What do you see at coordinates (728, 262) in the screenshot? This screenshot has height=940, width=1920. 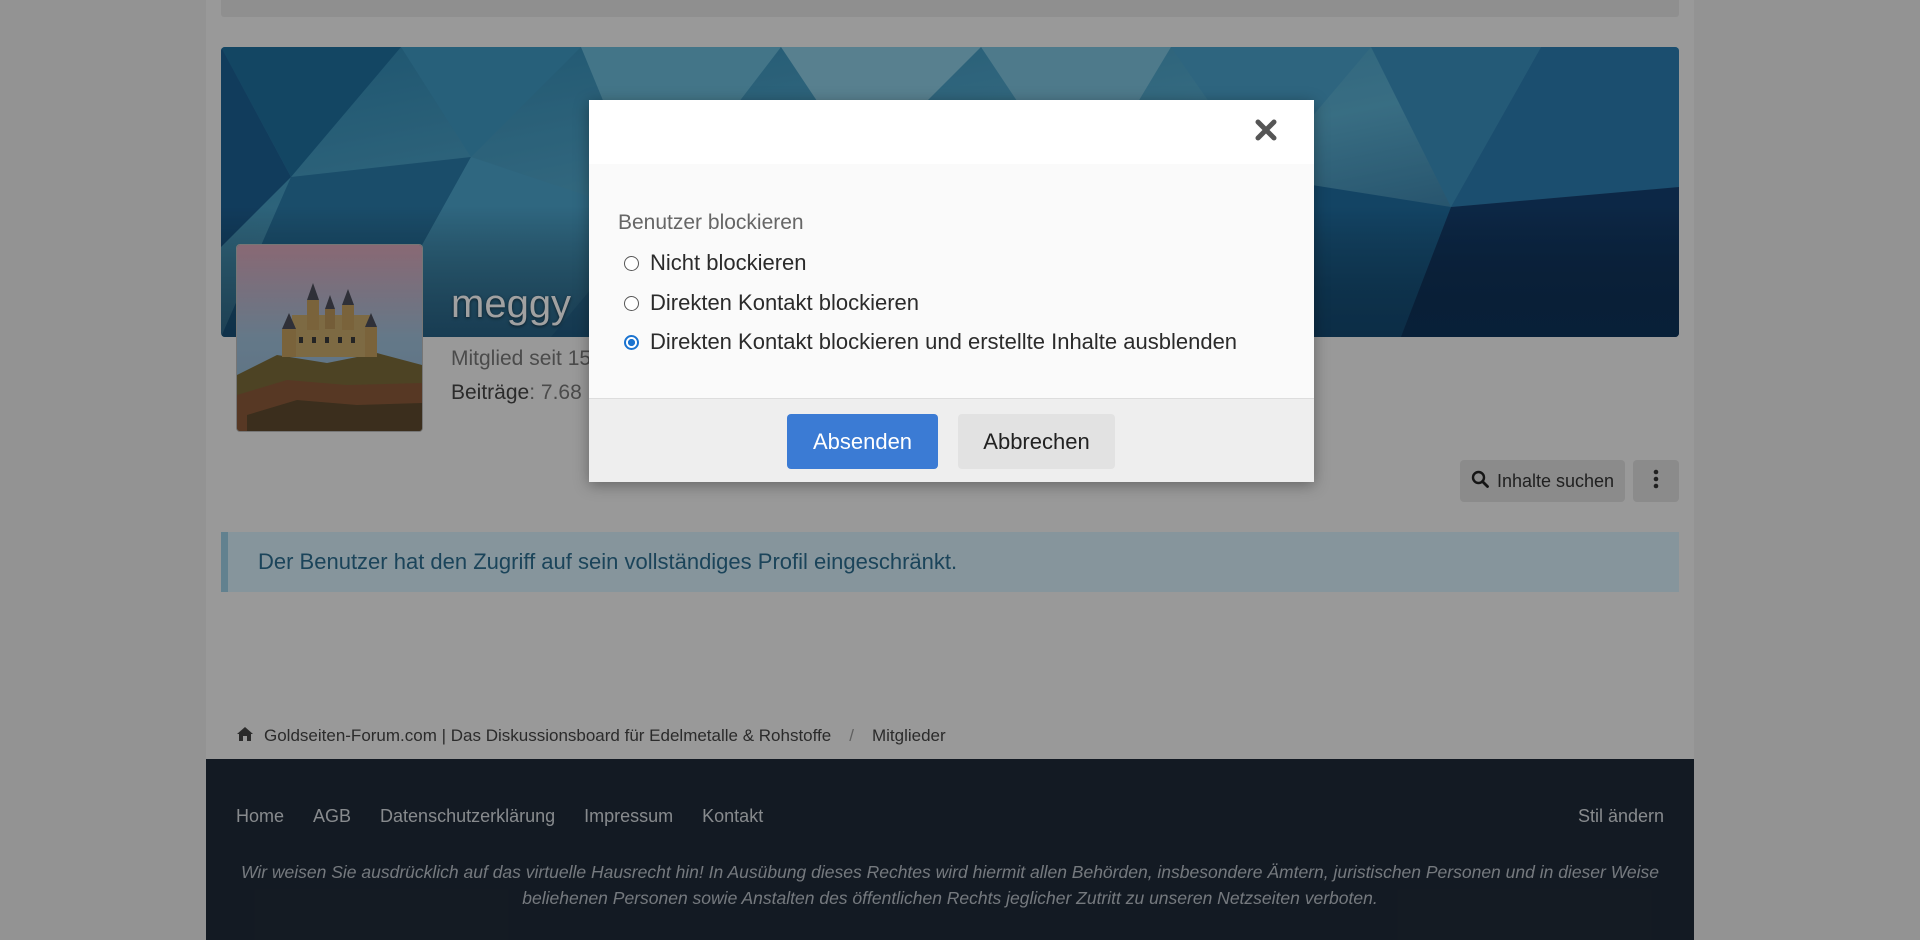 I see `option-no-block-label: Nicht blockieren` at bounding box center [728, 262].